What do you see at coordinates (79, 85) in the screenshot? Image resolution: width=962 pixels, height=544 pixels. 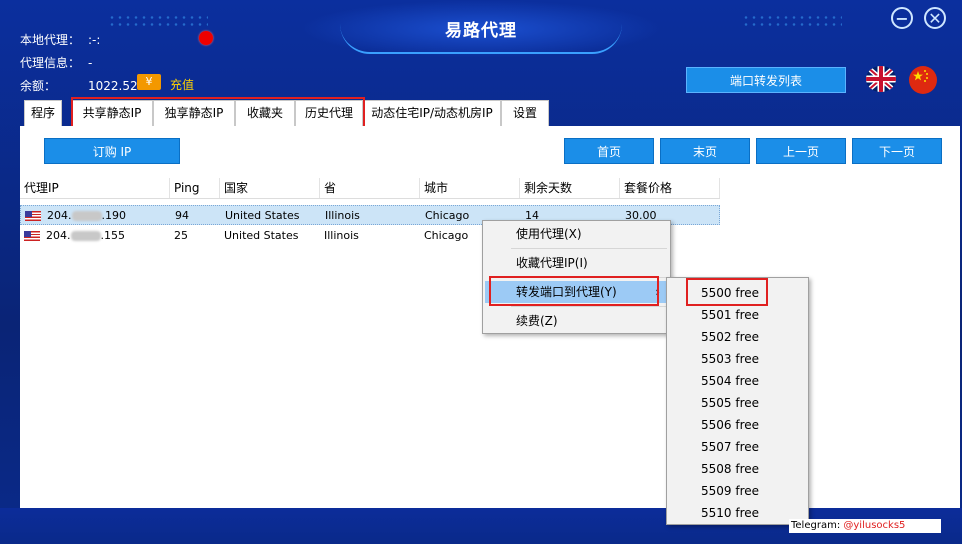 I see `balance-info: 余额： 1022.52` at bounding box center [79, 85].